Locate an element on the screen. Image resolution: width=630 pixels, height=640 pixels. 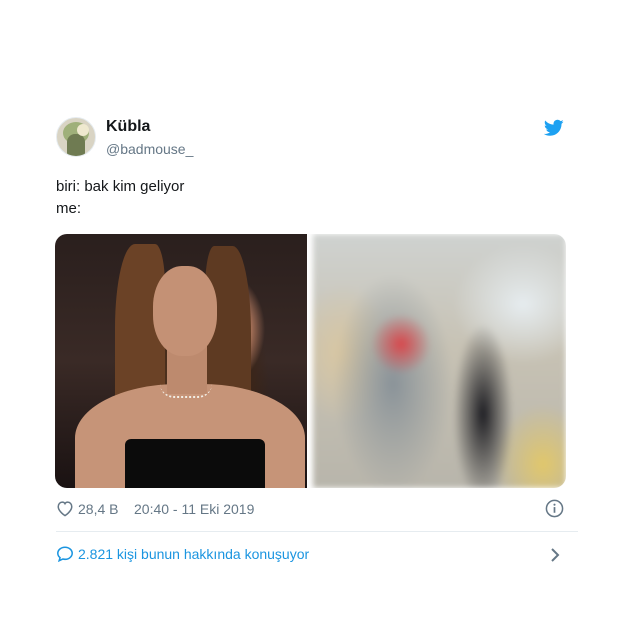
tweet-text-line-1: biri: bak kim geliyor is located at coordinates (120, 186).